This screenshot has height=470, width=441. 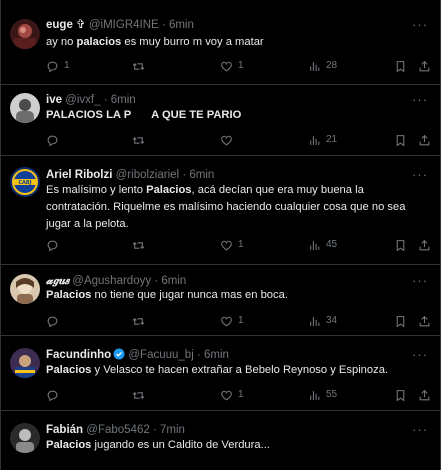 What do you see at coordinates (58, 66) in the screenshot?
I see `reply-button: 1` at bounding box center [58, 66].